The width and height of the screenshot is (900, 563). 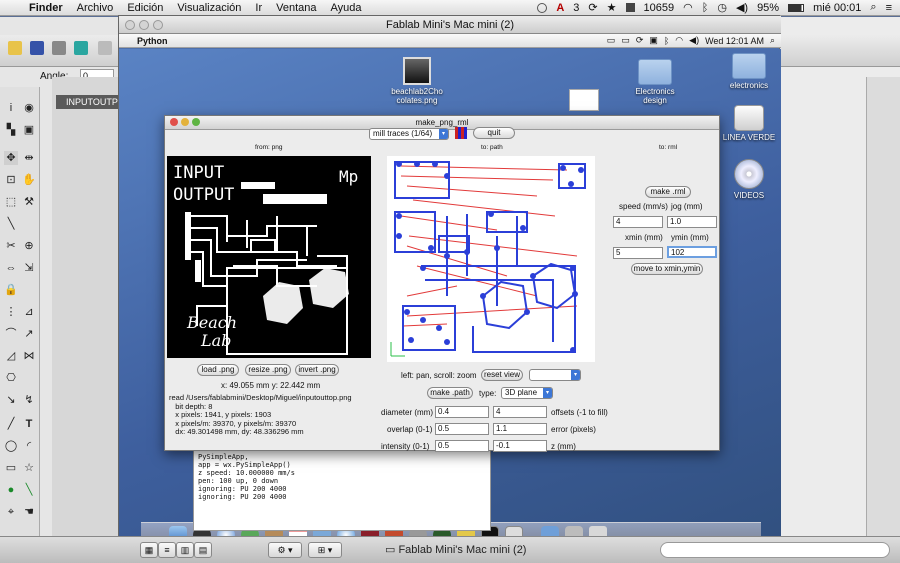 What do you see at coordinates (742, 7) in the screenshot?
I see `volume-icon: ◀)` at bounding box center [742, 7].